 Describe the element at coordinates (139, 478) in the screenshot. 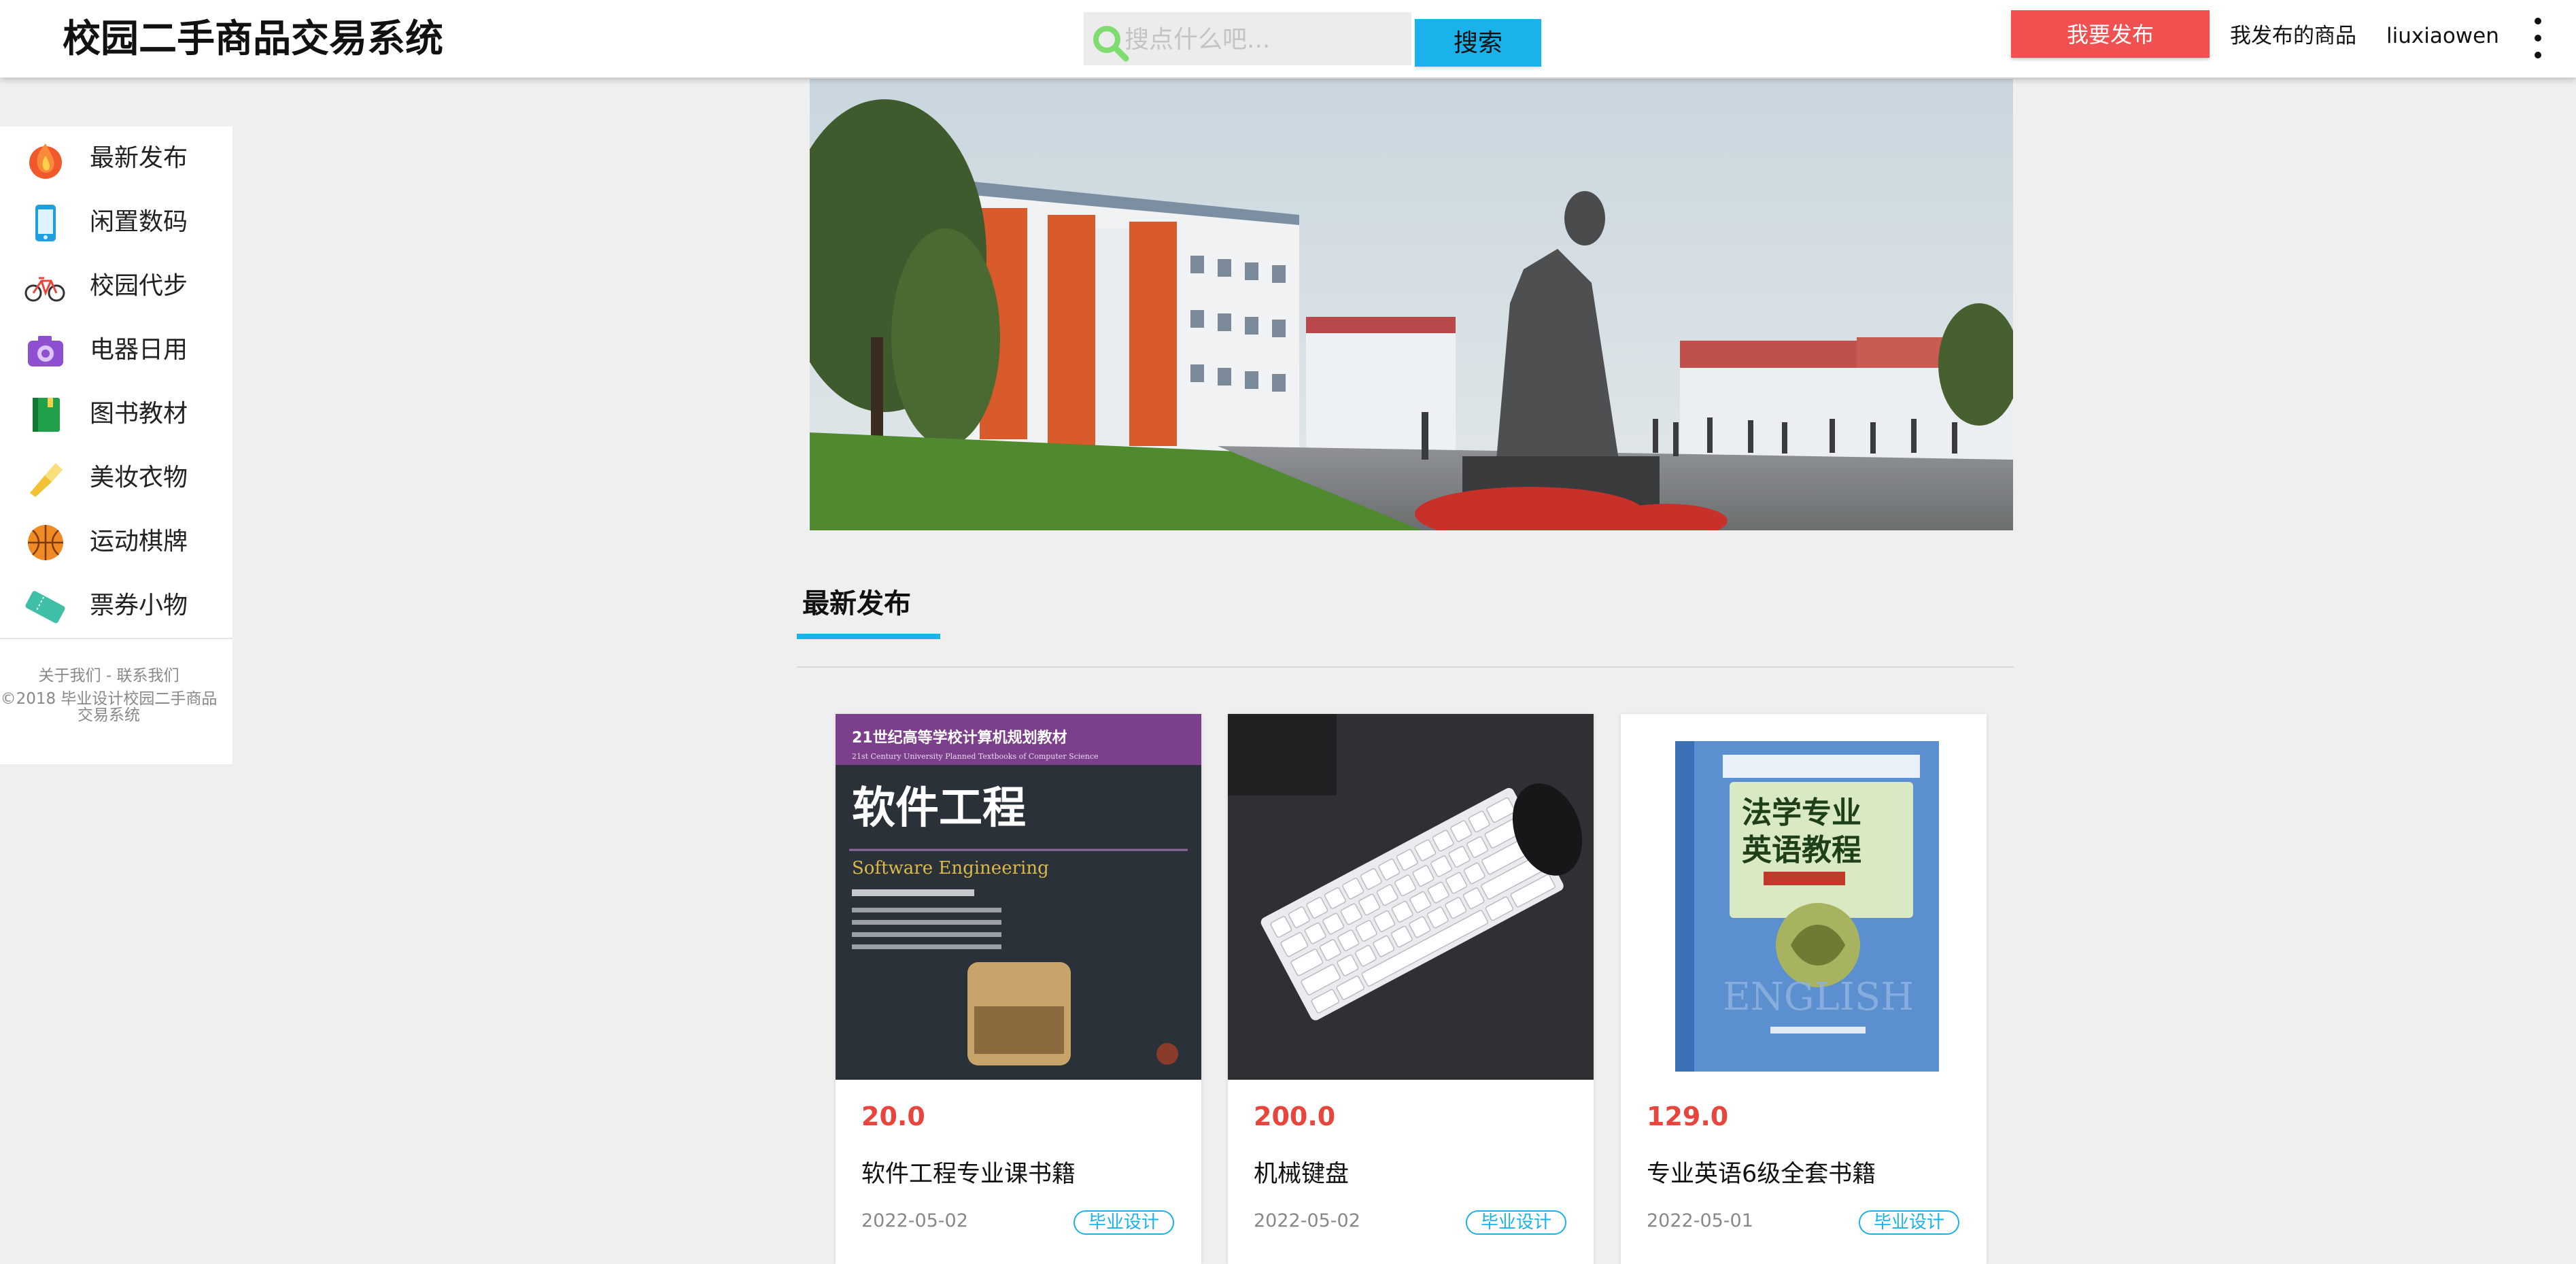

I see `sidebar-item-label: 美妆衣物` at that location.